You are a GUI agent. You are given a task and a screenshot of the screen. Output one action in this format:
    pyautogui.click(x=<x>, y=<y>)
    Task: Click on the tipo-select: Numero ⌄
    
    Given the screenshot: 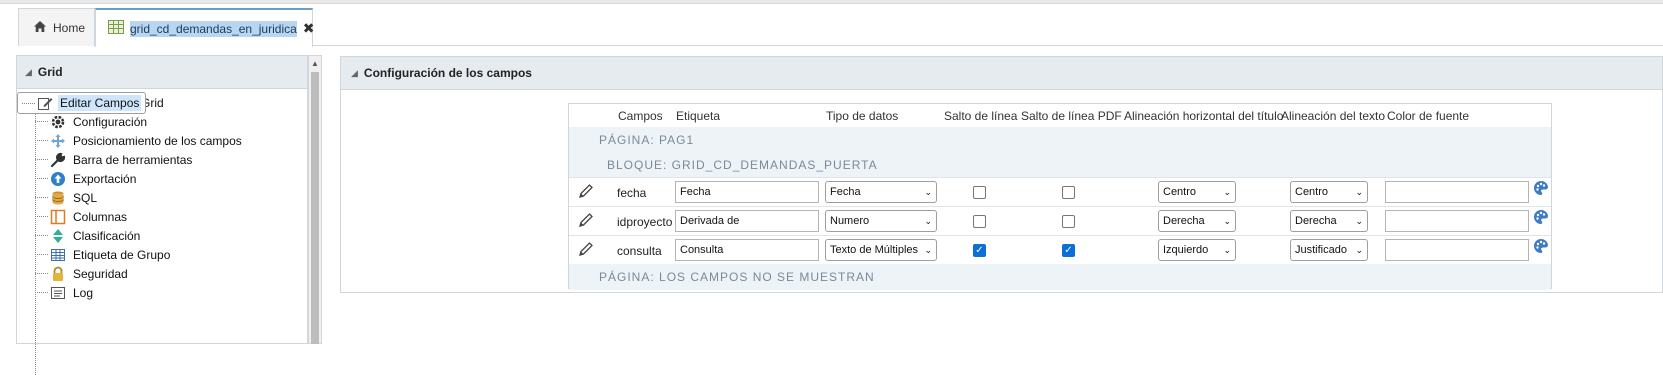 What is the action you would take?
    pyautogui.click(x=881, y=221)
    